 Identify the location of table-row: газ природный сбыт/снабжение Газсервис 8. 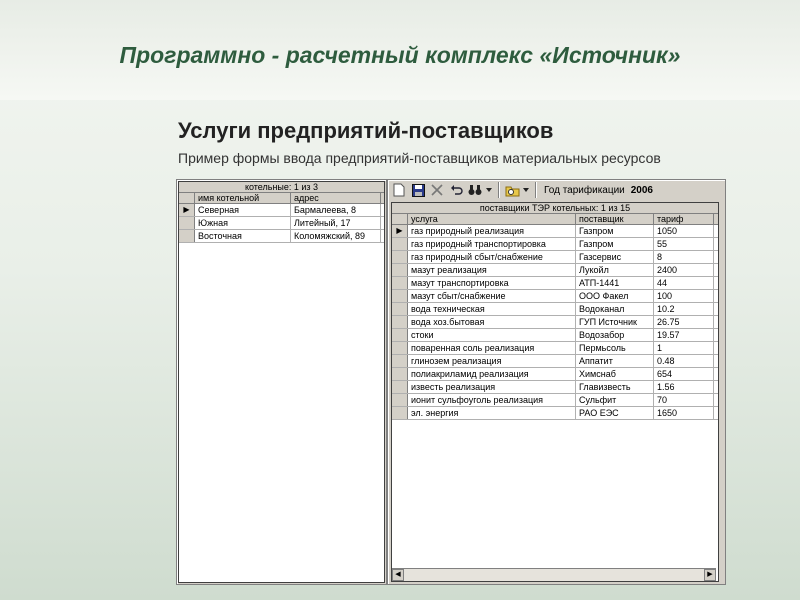
(555, 257).